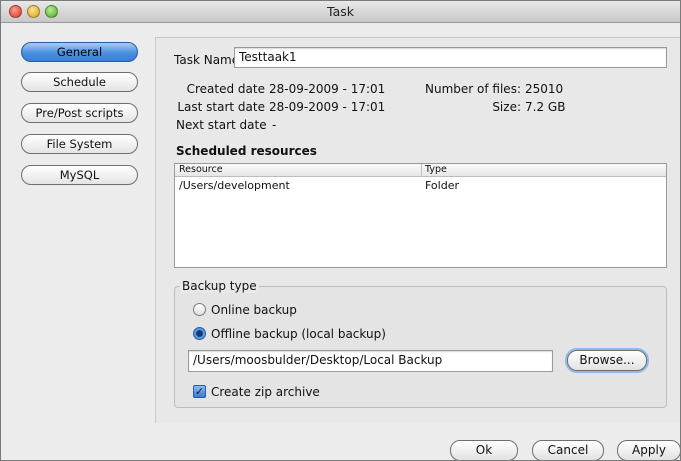 The width and height of the screenshot is (681, 461). I want to click on last-start-date-value: 28-09-2009 - 17:01, so click(327, 107).